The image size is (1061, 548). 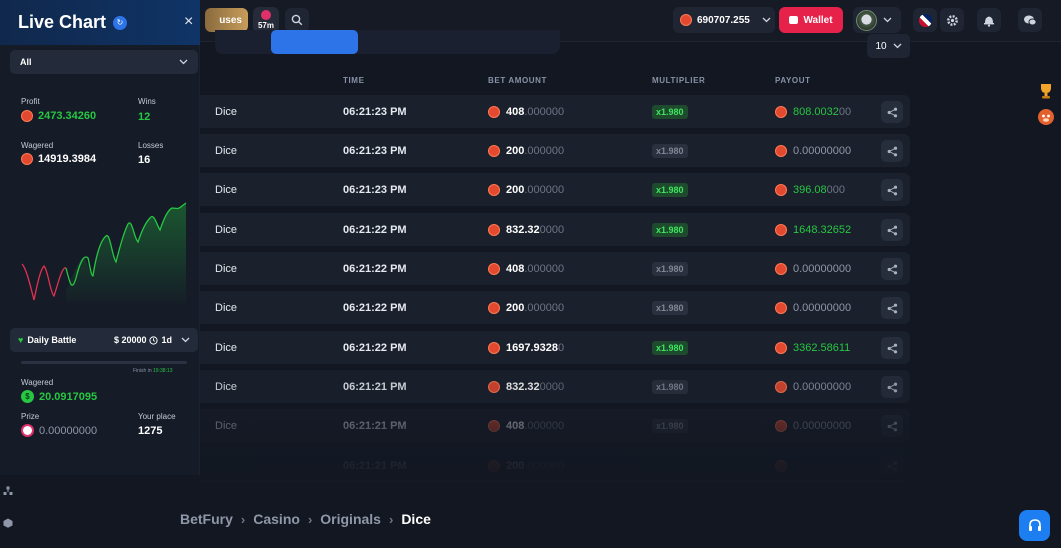 I want to click on balance-selector: 690707.255, so click(x=724, y=20).